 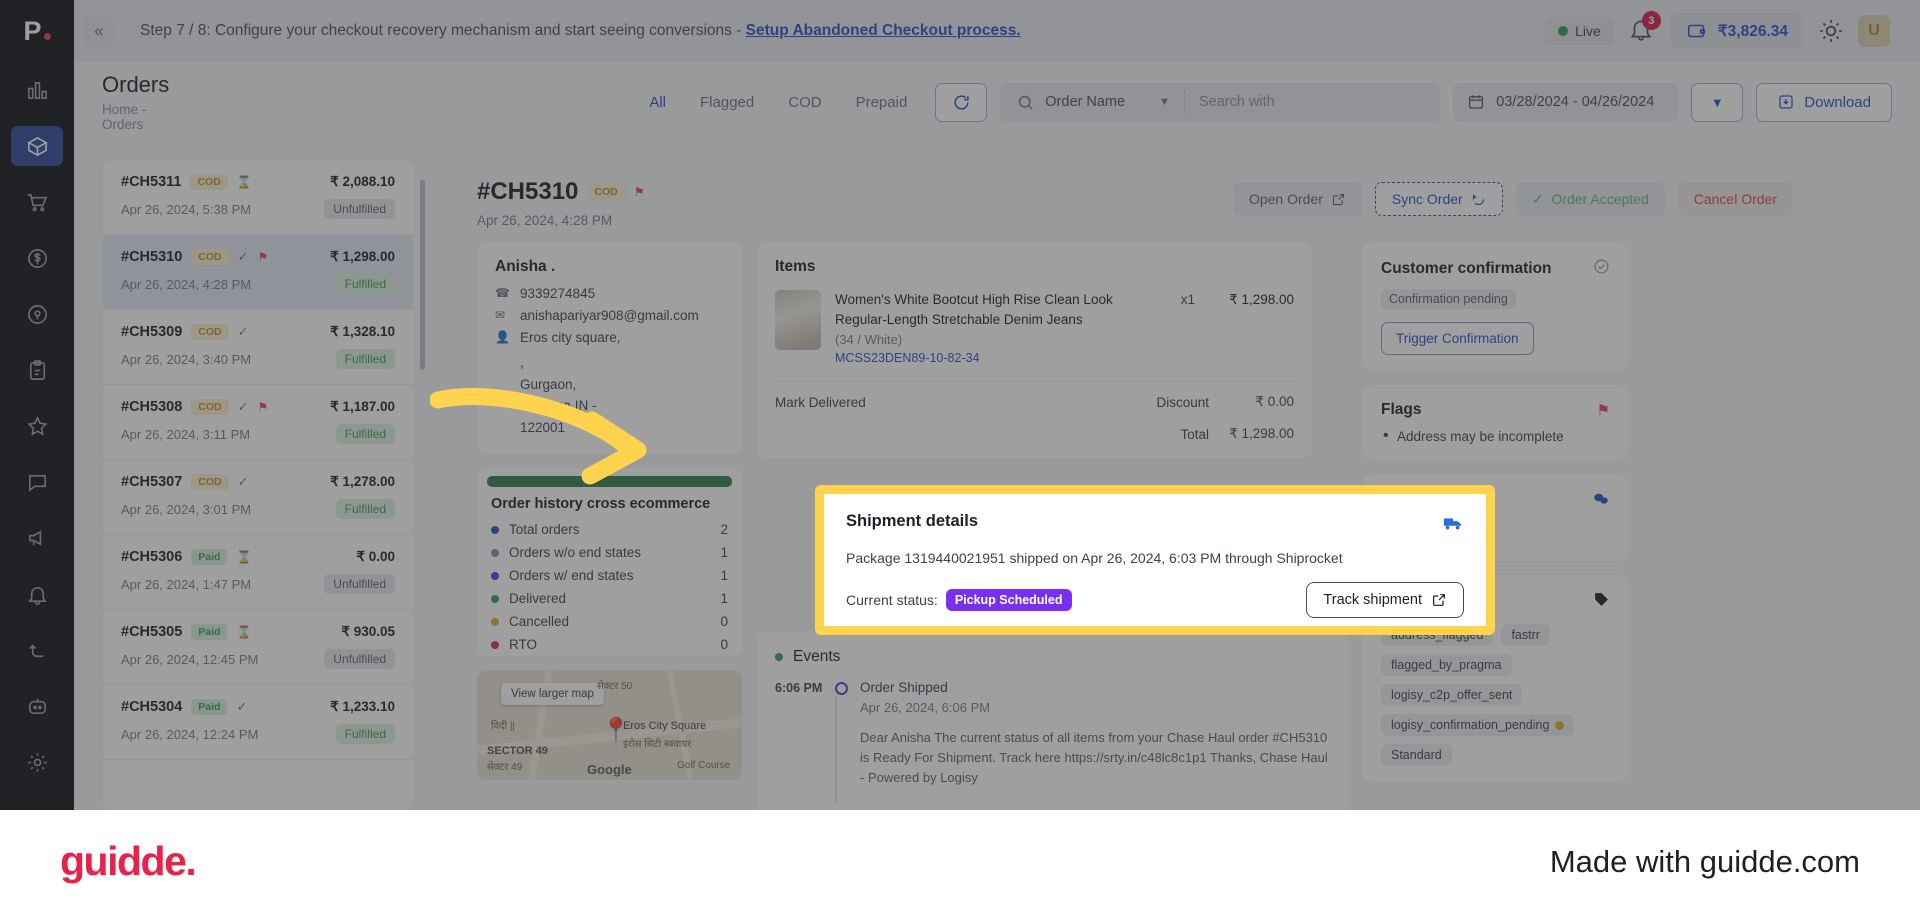 What do you see at coordinates (1601, 602) in the screenshot?
I see `tag-icon` at bounding box center [1601, 602].